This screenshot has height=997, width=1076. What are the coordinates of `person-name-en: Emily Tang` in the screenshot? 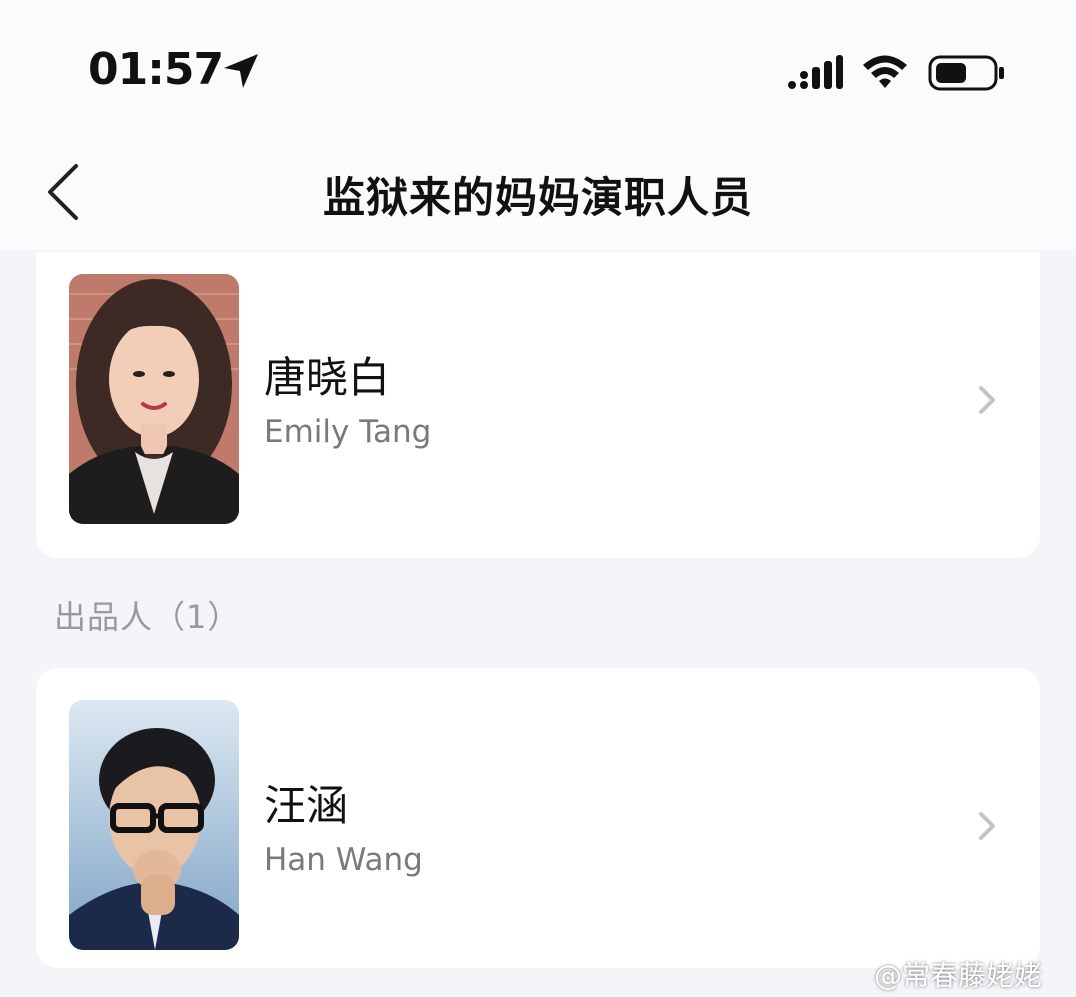 It's located at (348, 432).